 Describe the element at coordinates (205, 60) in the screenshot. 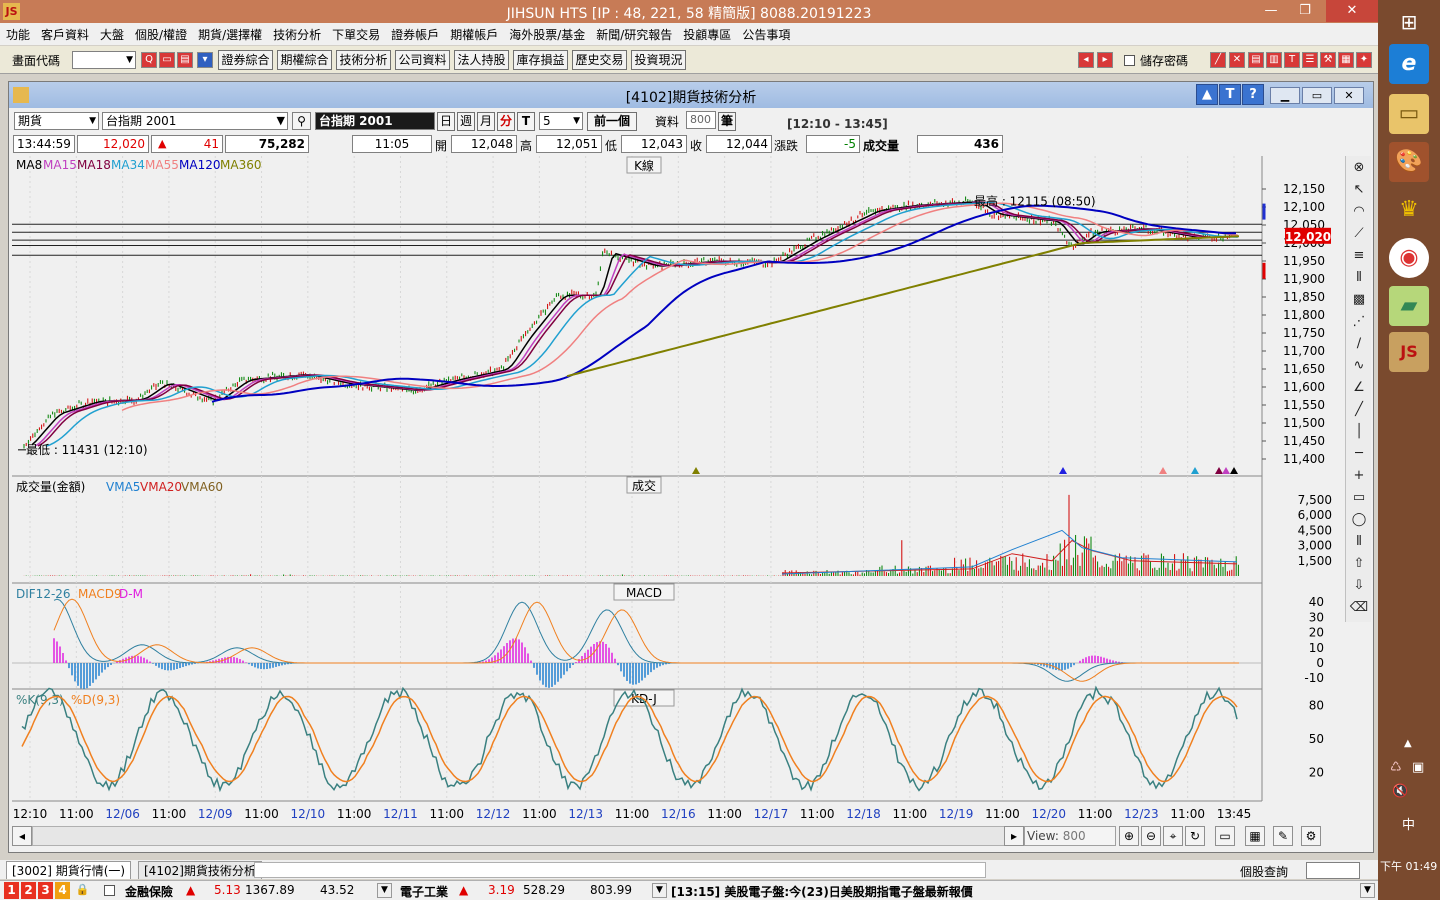

I see `dropdown-icon: ▾` at that location.